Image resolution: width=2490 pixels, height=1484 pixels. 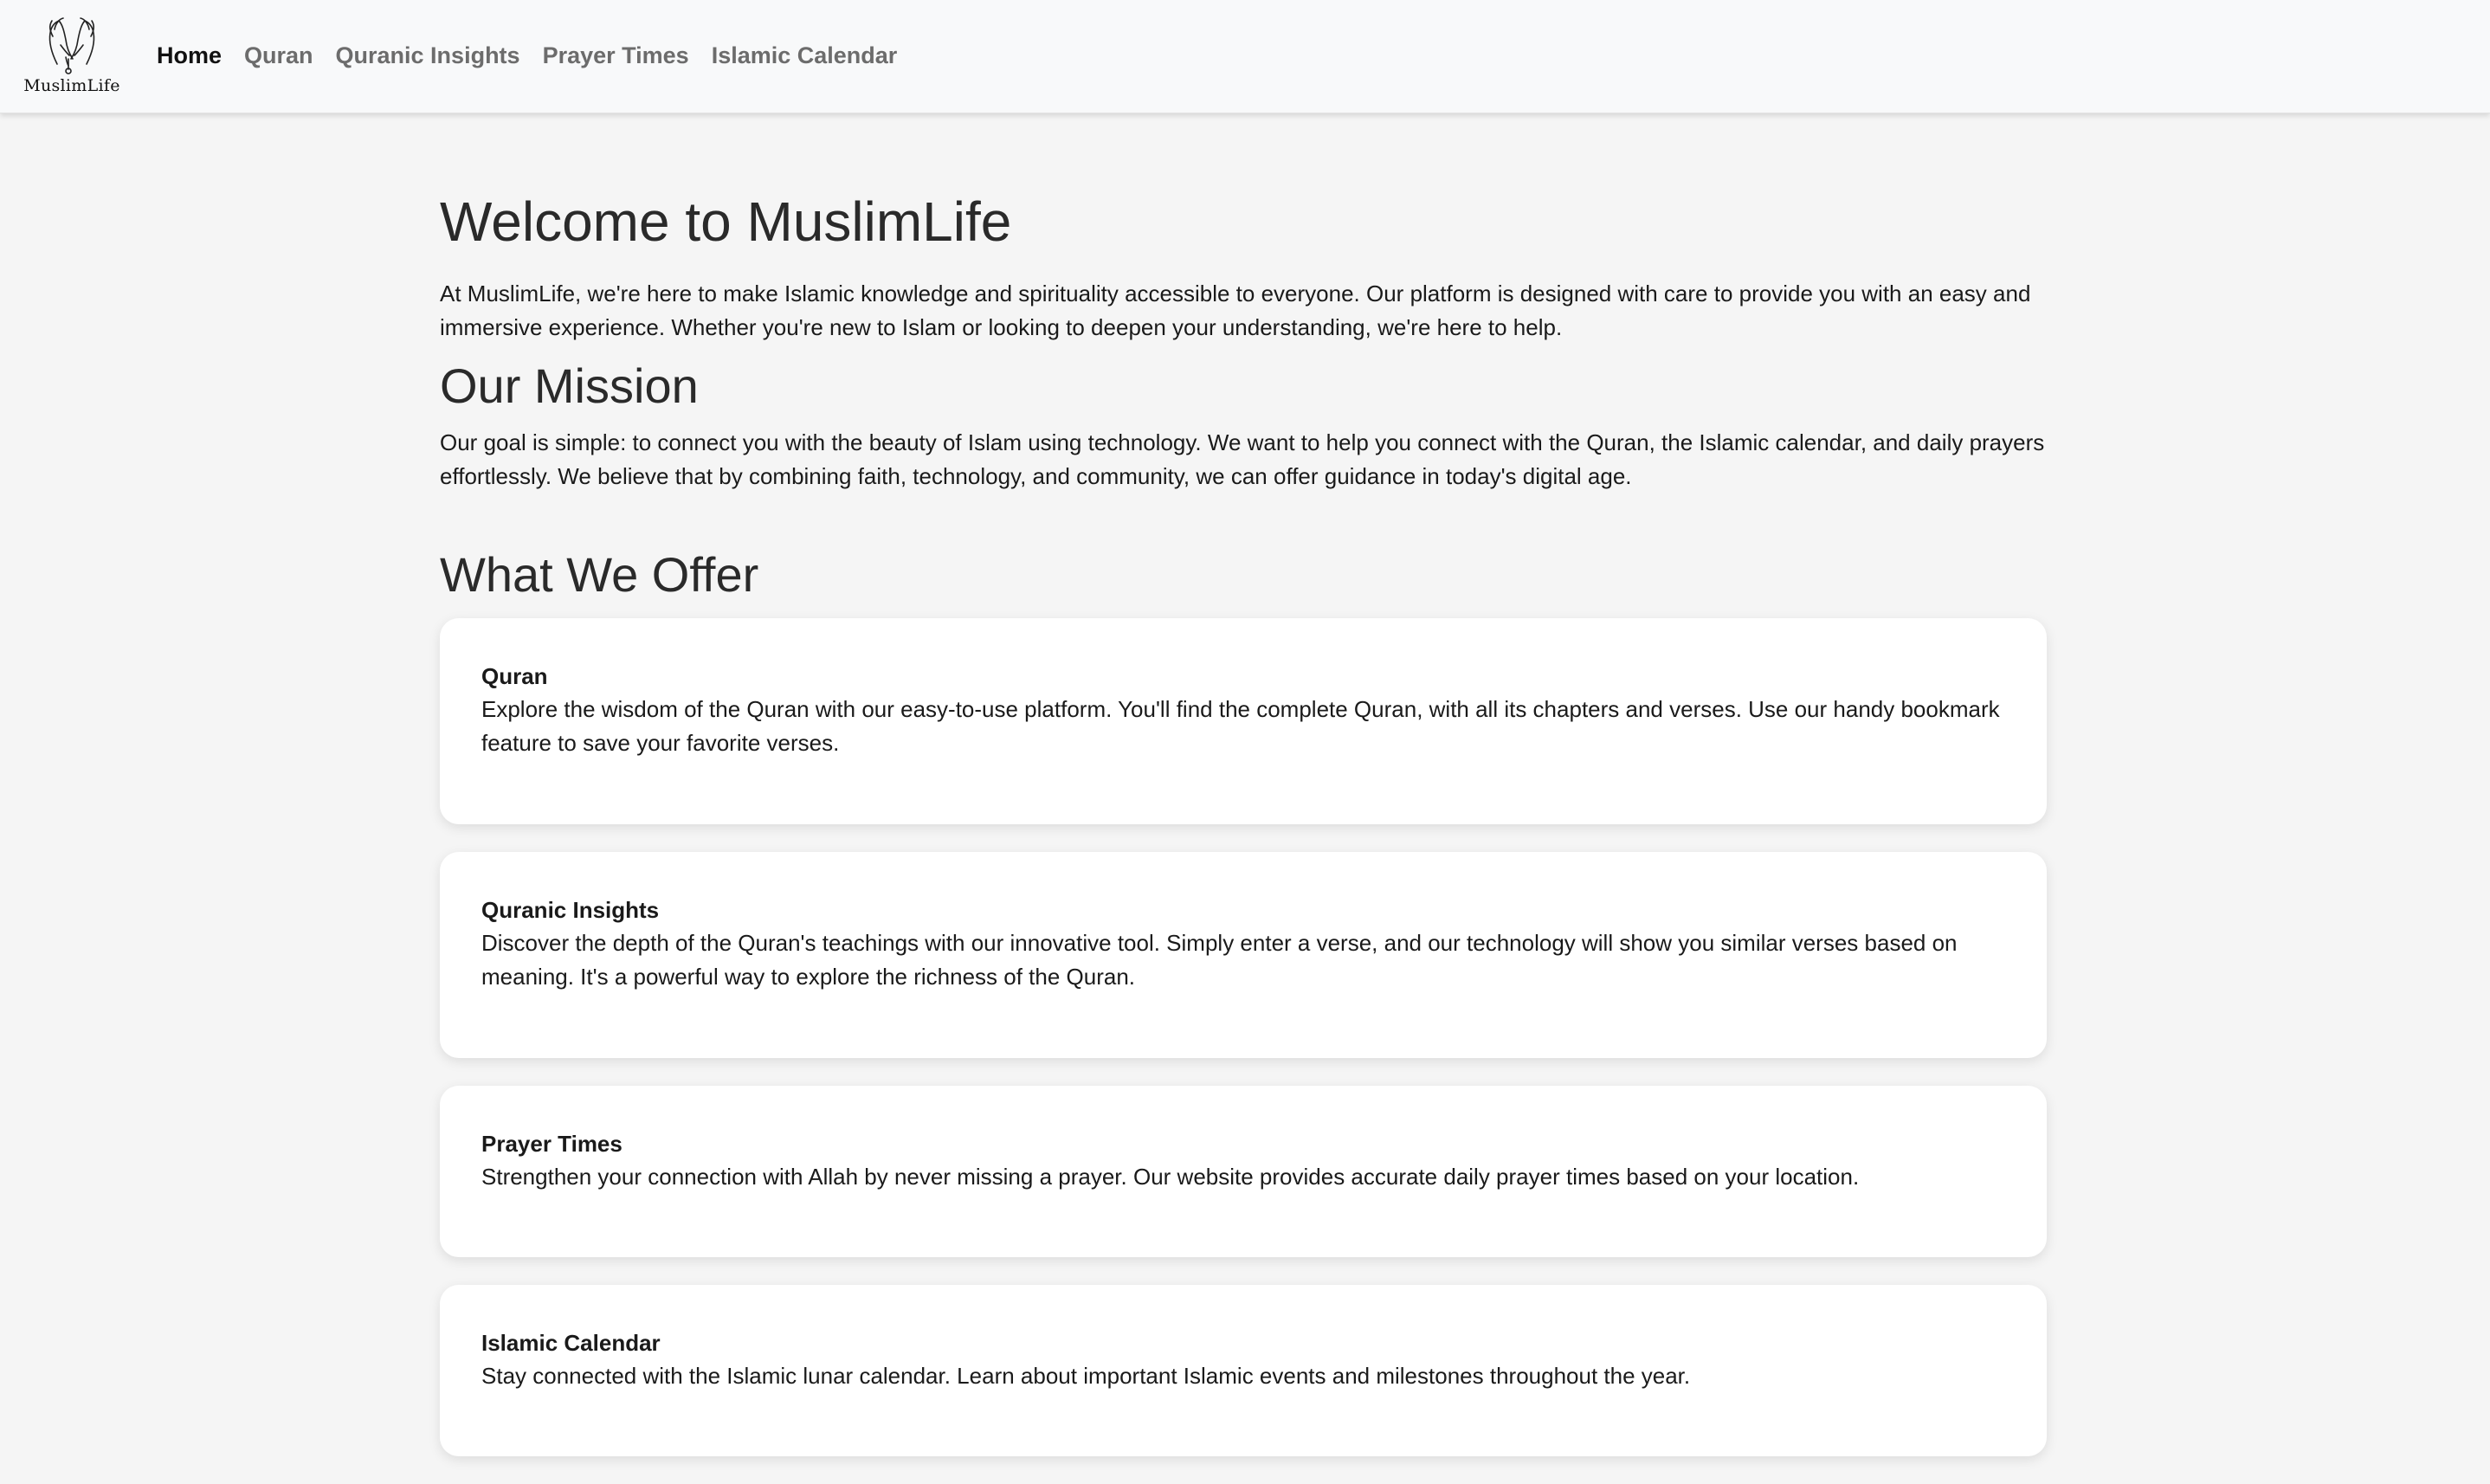 What do you see at coordinates (71, 45) in the screenshot?
I see `praying-hands-icon` at bounding box center [71, 45].